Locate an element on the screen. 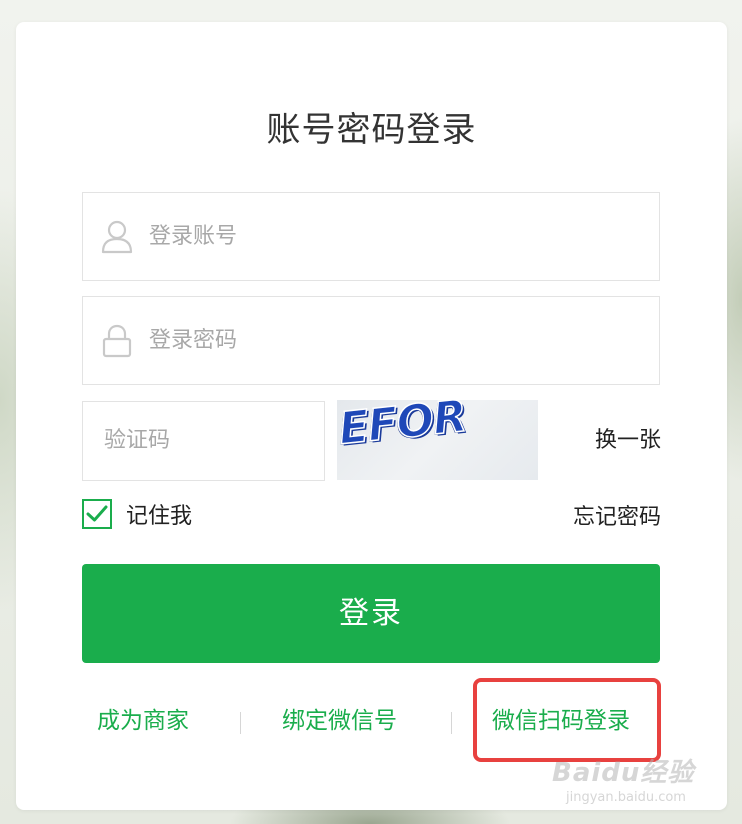  captcha-code: EFOR is located at coordinates (403, 423).